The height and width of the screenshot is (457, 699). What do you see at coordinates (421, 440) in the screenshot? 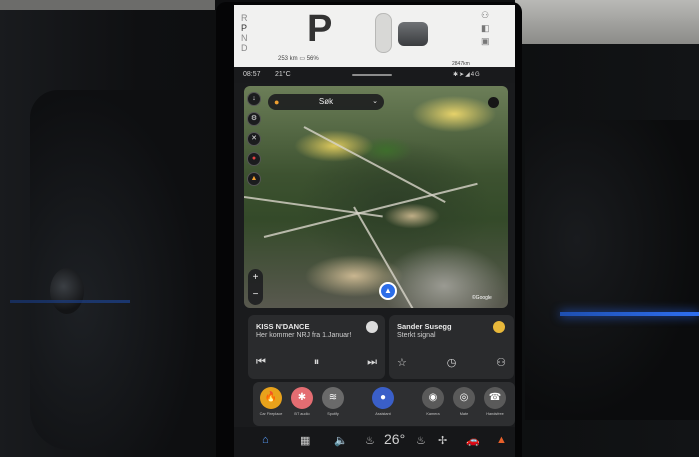
I see `seat-heat-right-icon: ♨` at bounding box center [421, 440].